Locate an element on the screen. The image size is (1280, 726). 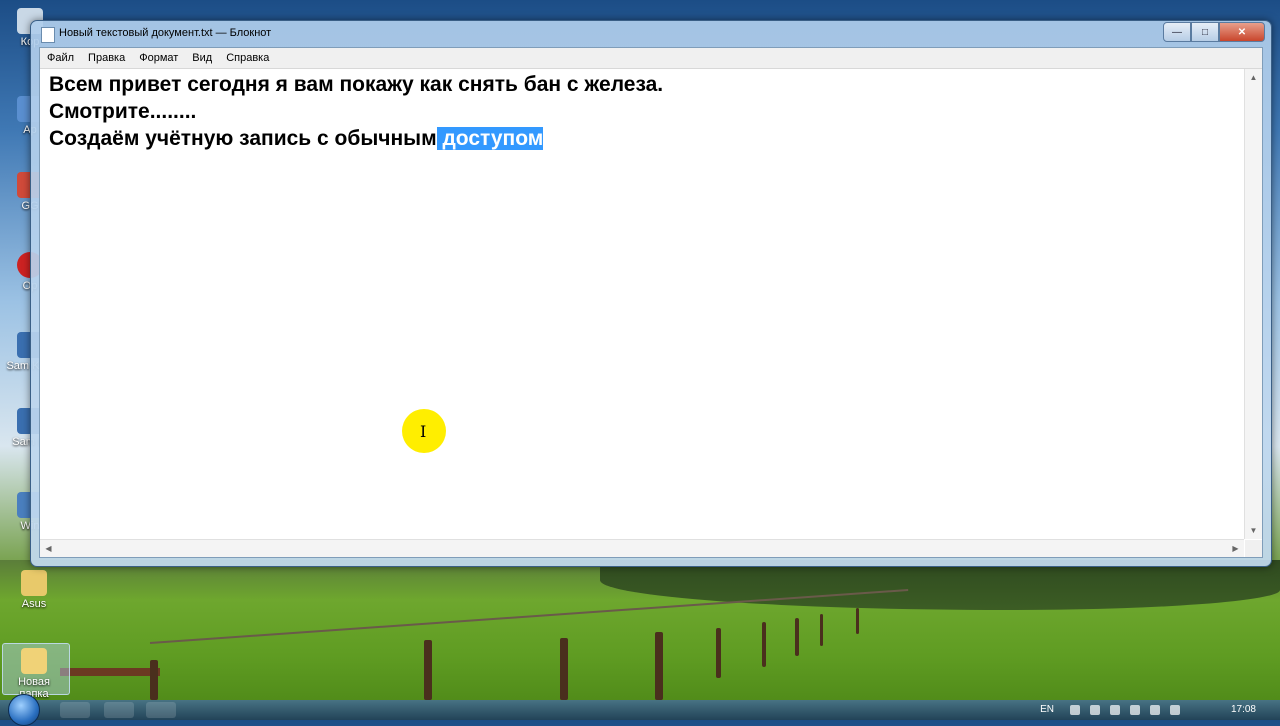
clock: 17:08 is located at coordinates (1243, 709).